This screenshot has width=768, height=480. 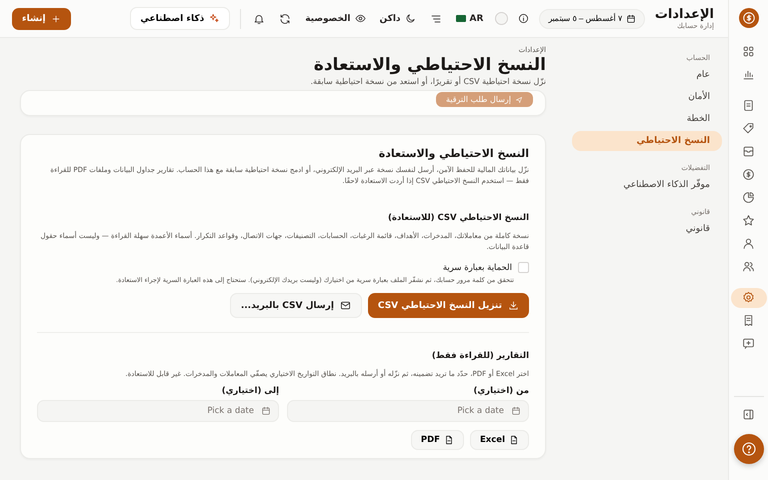 I want to click on settings-nav-item: عام, so click(x=647, y=75).